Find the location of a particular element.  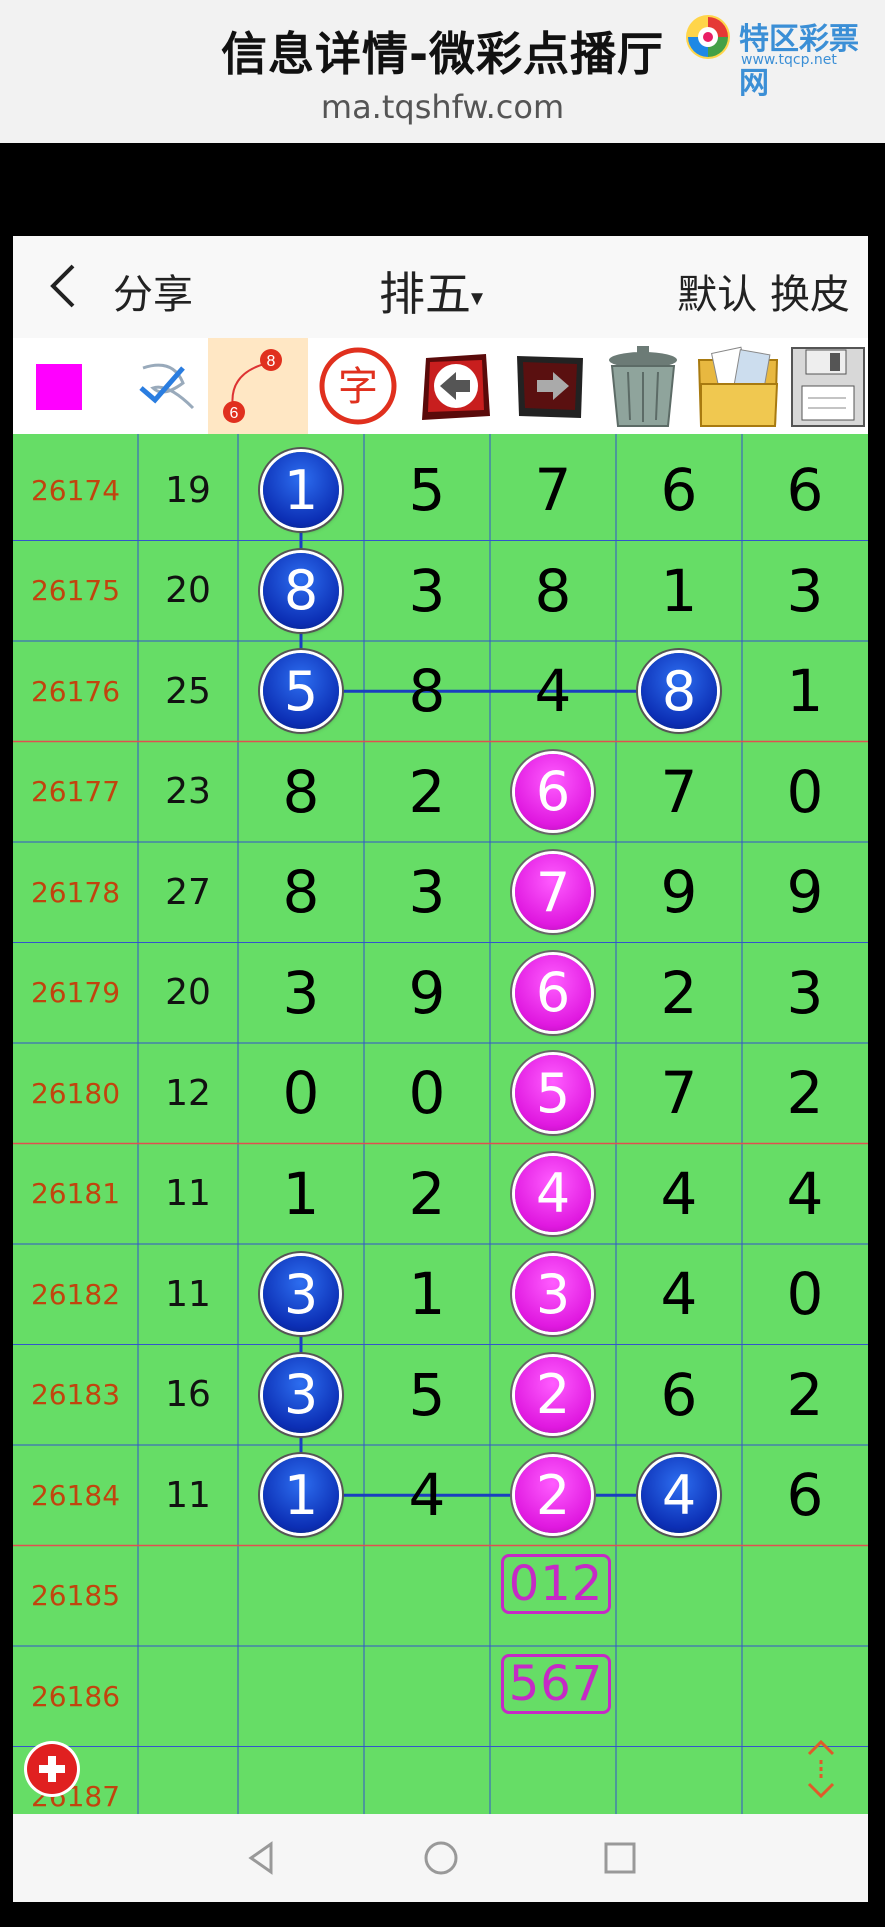

pen-tool is located at coordinates (160, 386).